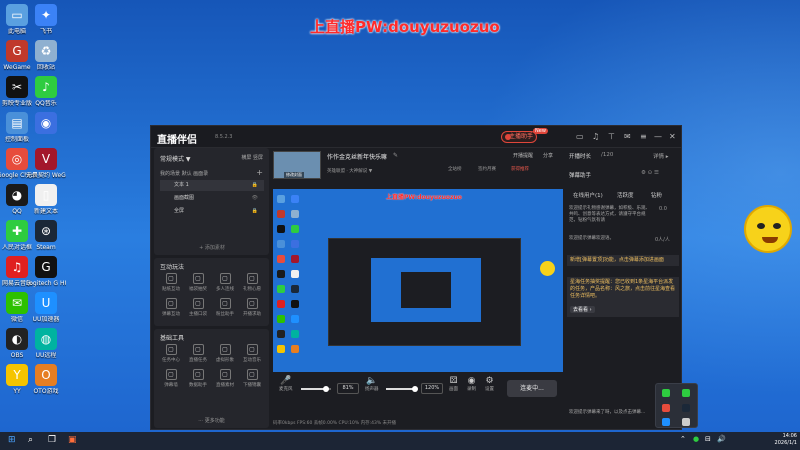  Describe the element at coordinates (175, 158) in the screenshot. I see `mode-select: 常规模式 ▼` at that location.